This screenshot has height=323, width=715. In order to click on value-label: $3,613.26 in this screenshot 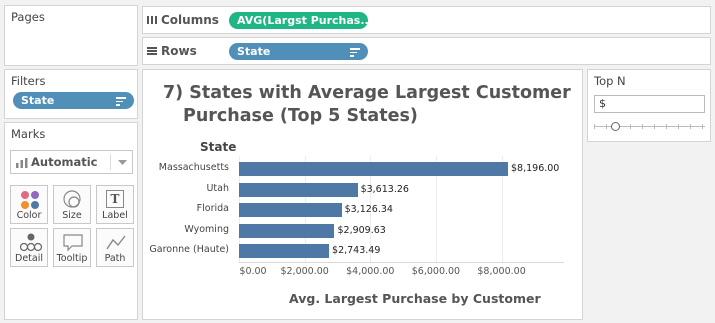, I will do `click(384, 189)`.